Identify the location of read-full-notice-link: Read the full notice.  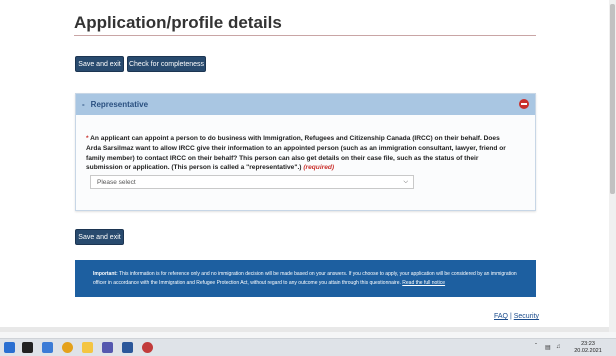
(423, 283).